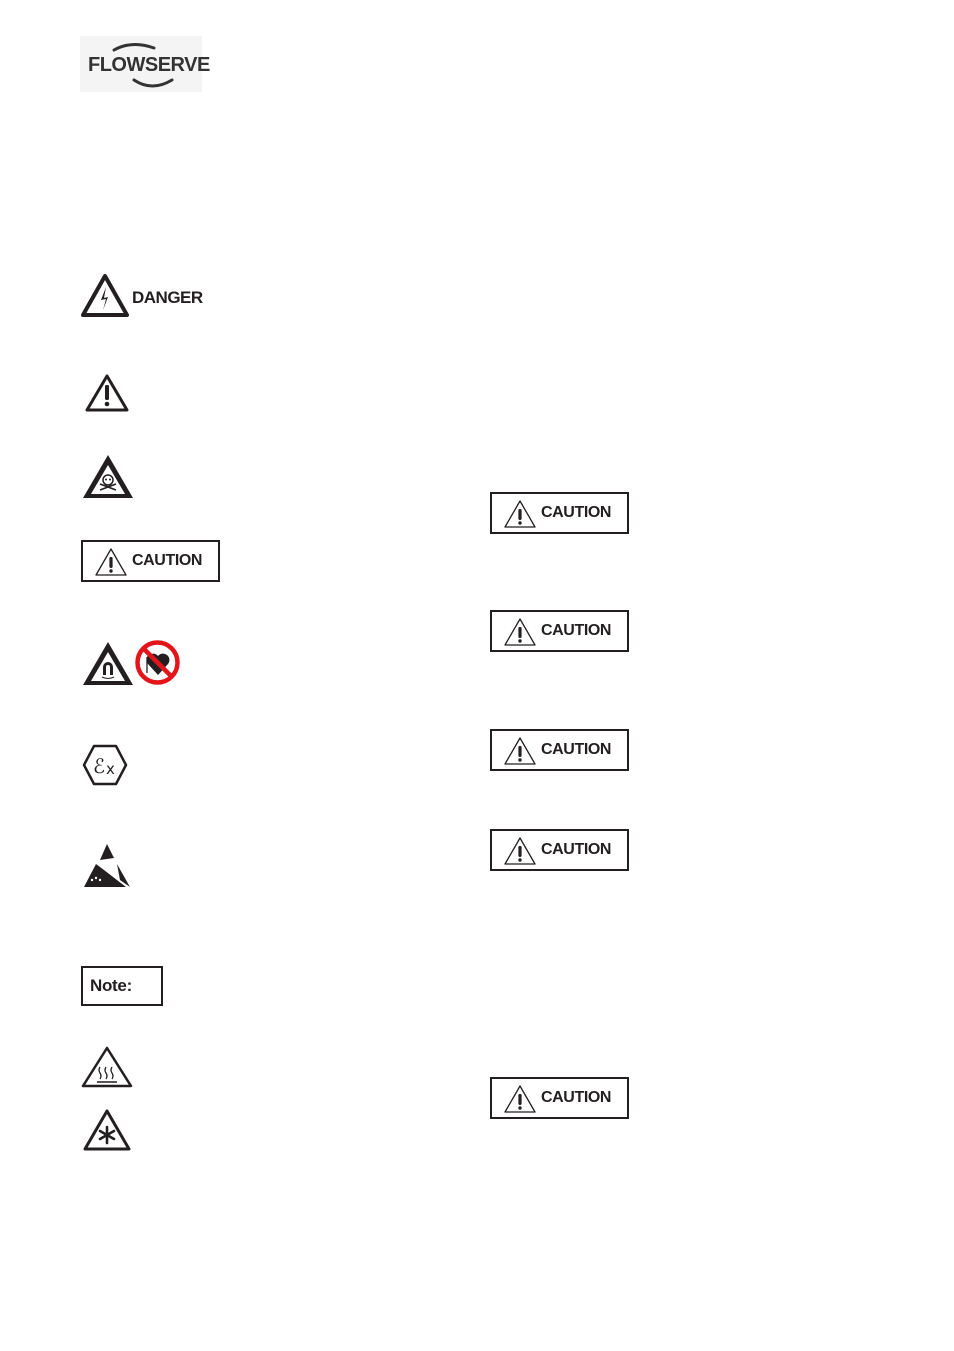 Image resolution: width=954 pixels, height=1351 pixels. I want to click on note-label: Note:, so click(111, 985).